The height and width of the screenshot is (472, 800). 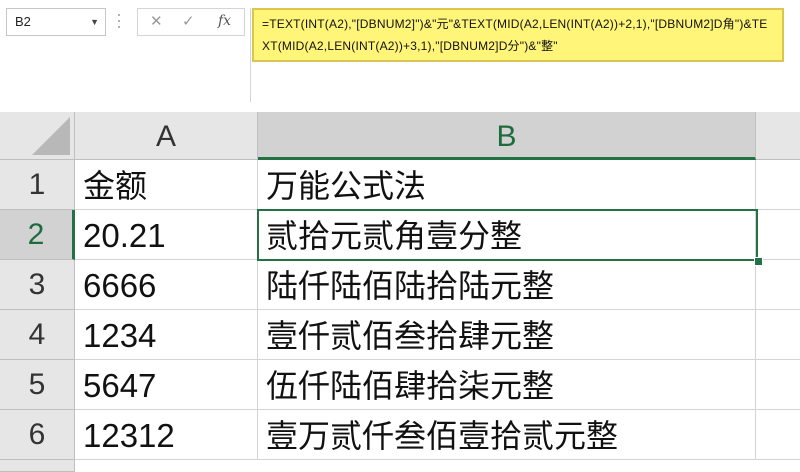 I want to click on select-all-button, so click(x=37, y=136).